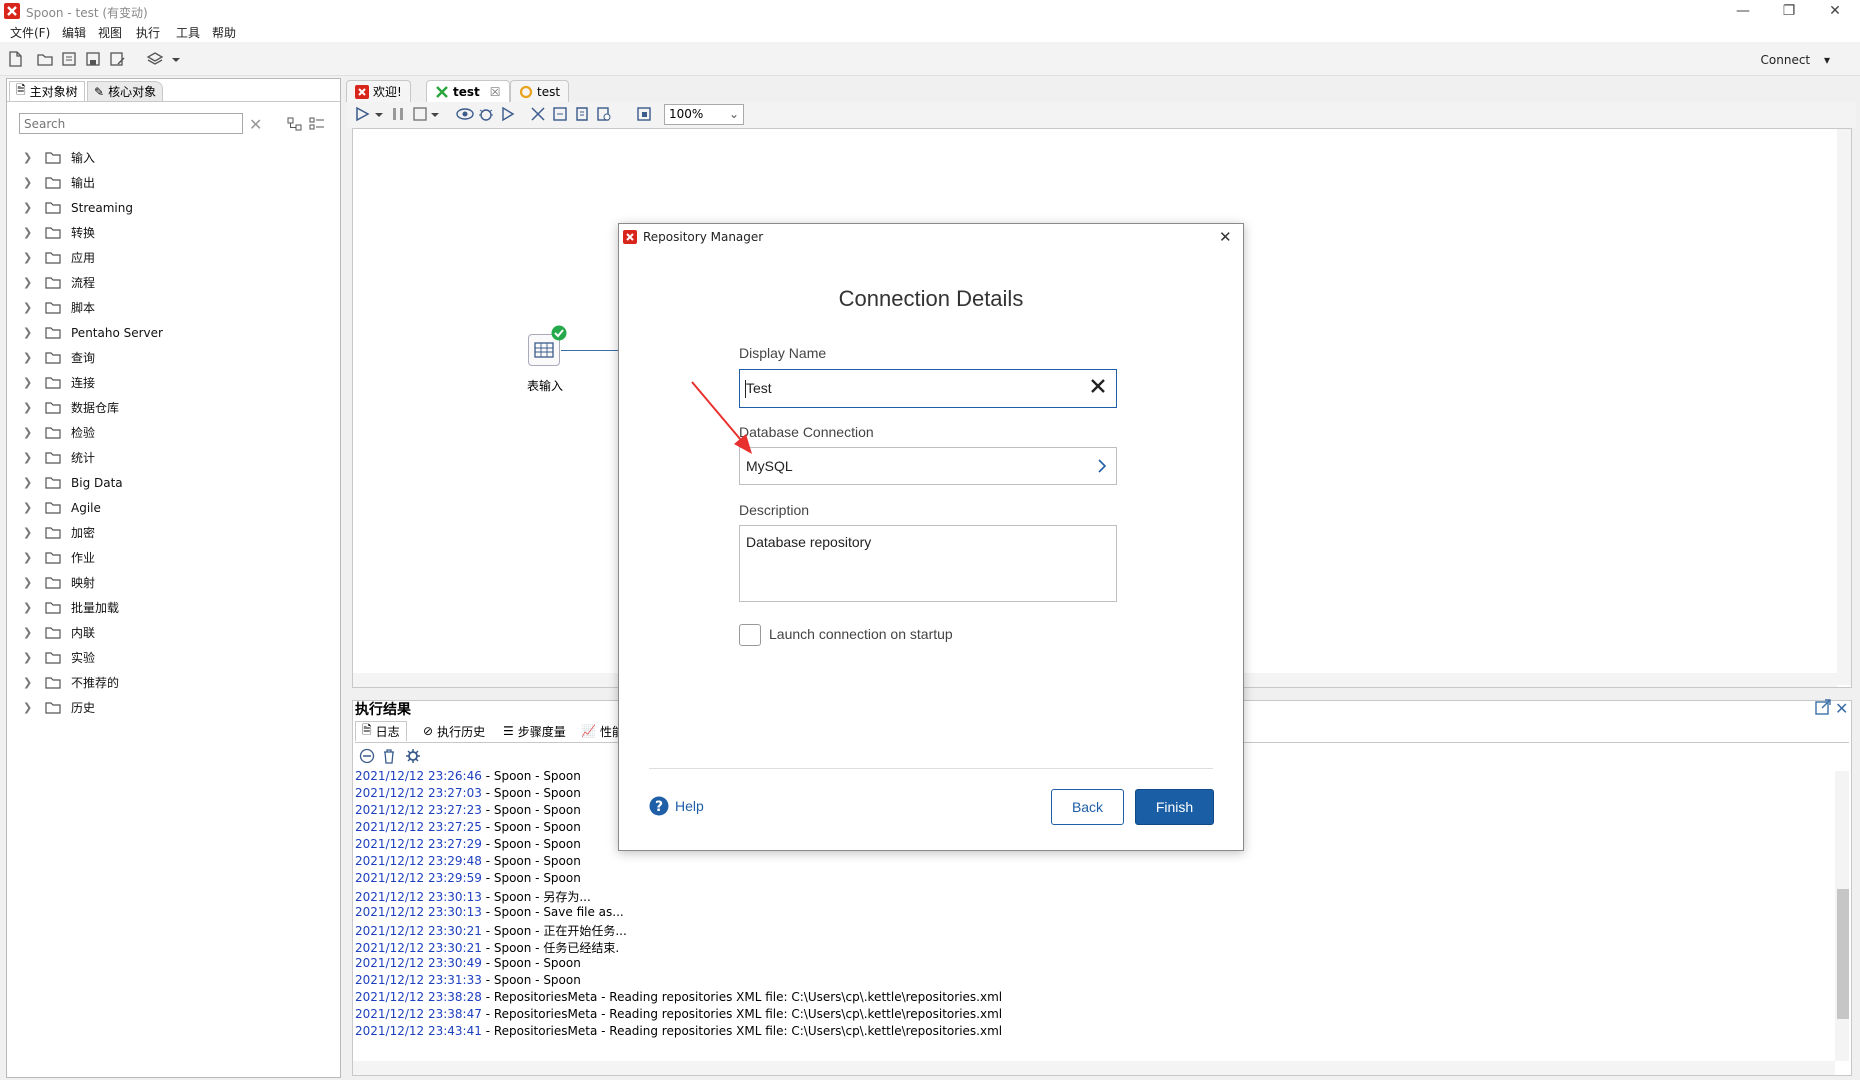 The width and height of the screenshot is (1860, 1080). Describe the element at coordinates (169, 382) in the screenshot. I see `tree-item: ❯ 连接` at that location.